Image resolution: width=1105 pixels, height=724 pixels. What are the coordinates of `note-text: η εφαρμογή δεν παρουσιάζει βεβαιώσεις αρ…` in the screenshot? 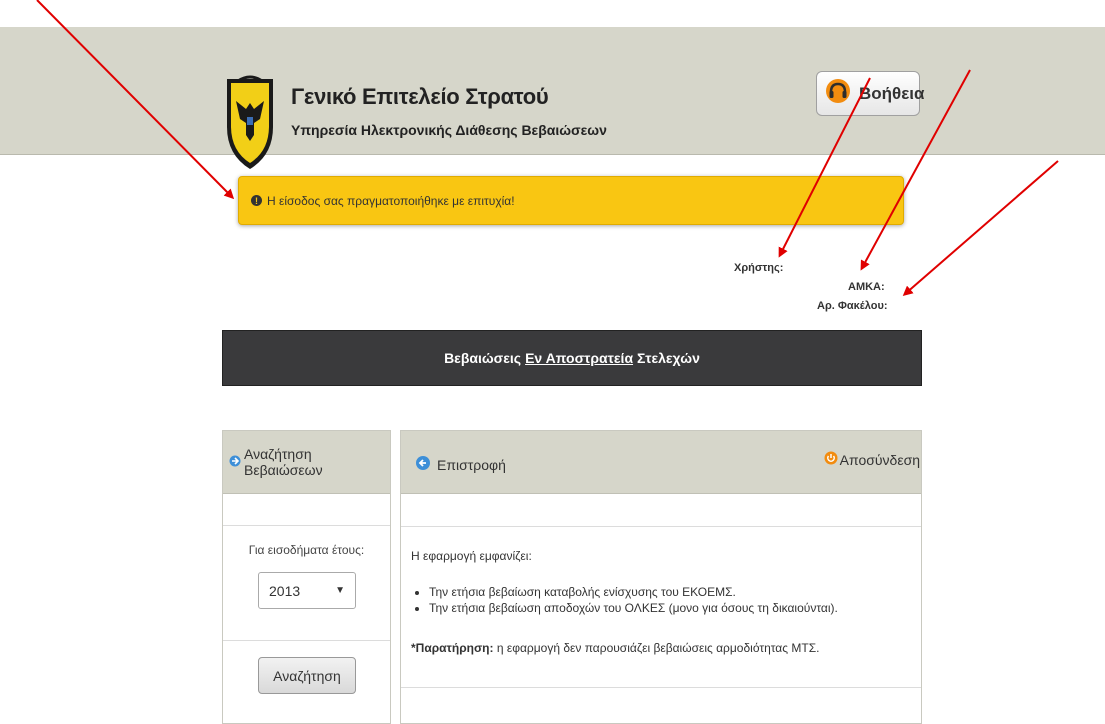 It's located at (656, 648).